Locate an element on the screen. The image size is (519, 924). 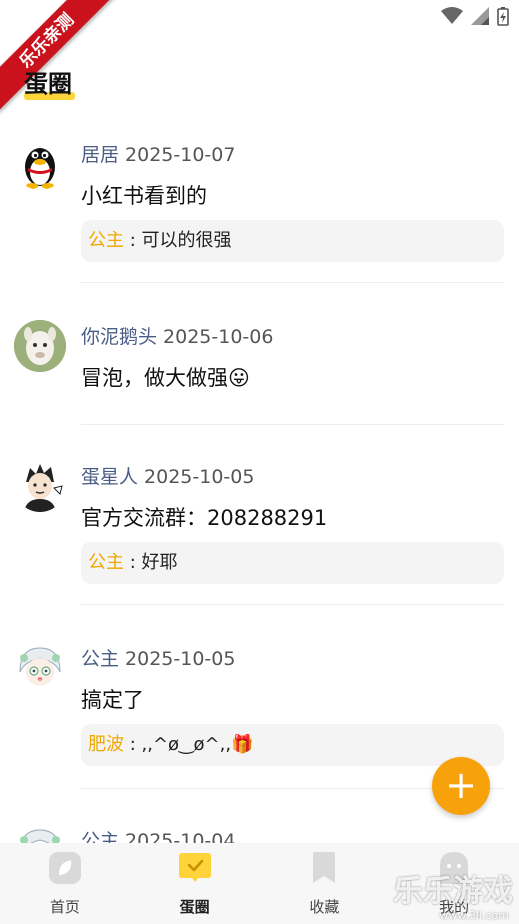
status-icons is located at coordinates (475, 16).